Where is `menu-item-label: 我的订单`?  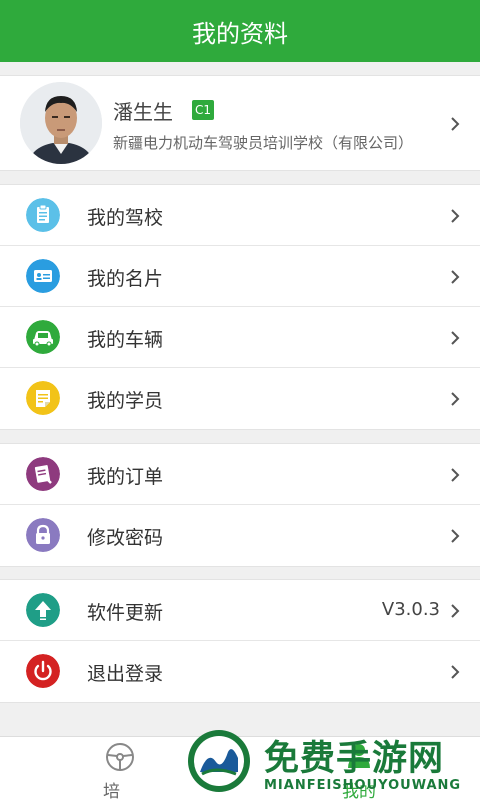
menu-item-label: 我的订单 is located at coordinates (125, 477).